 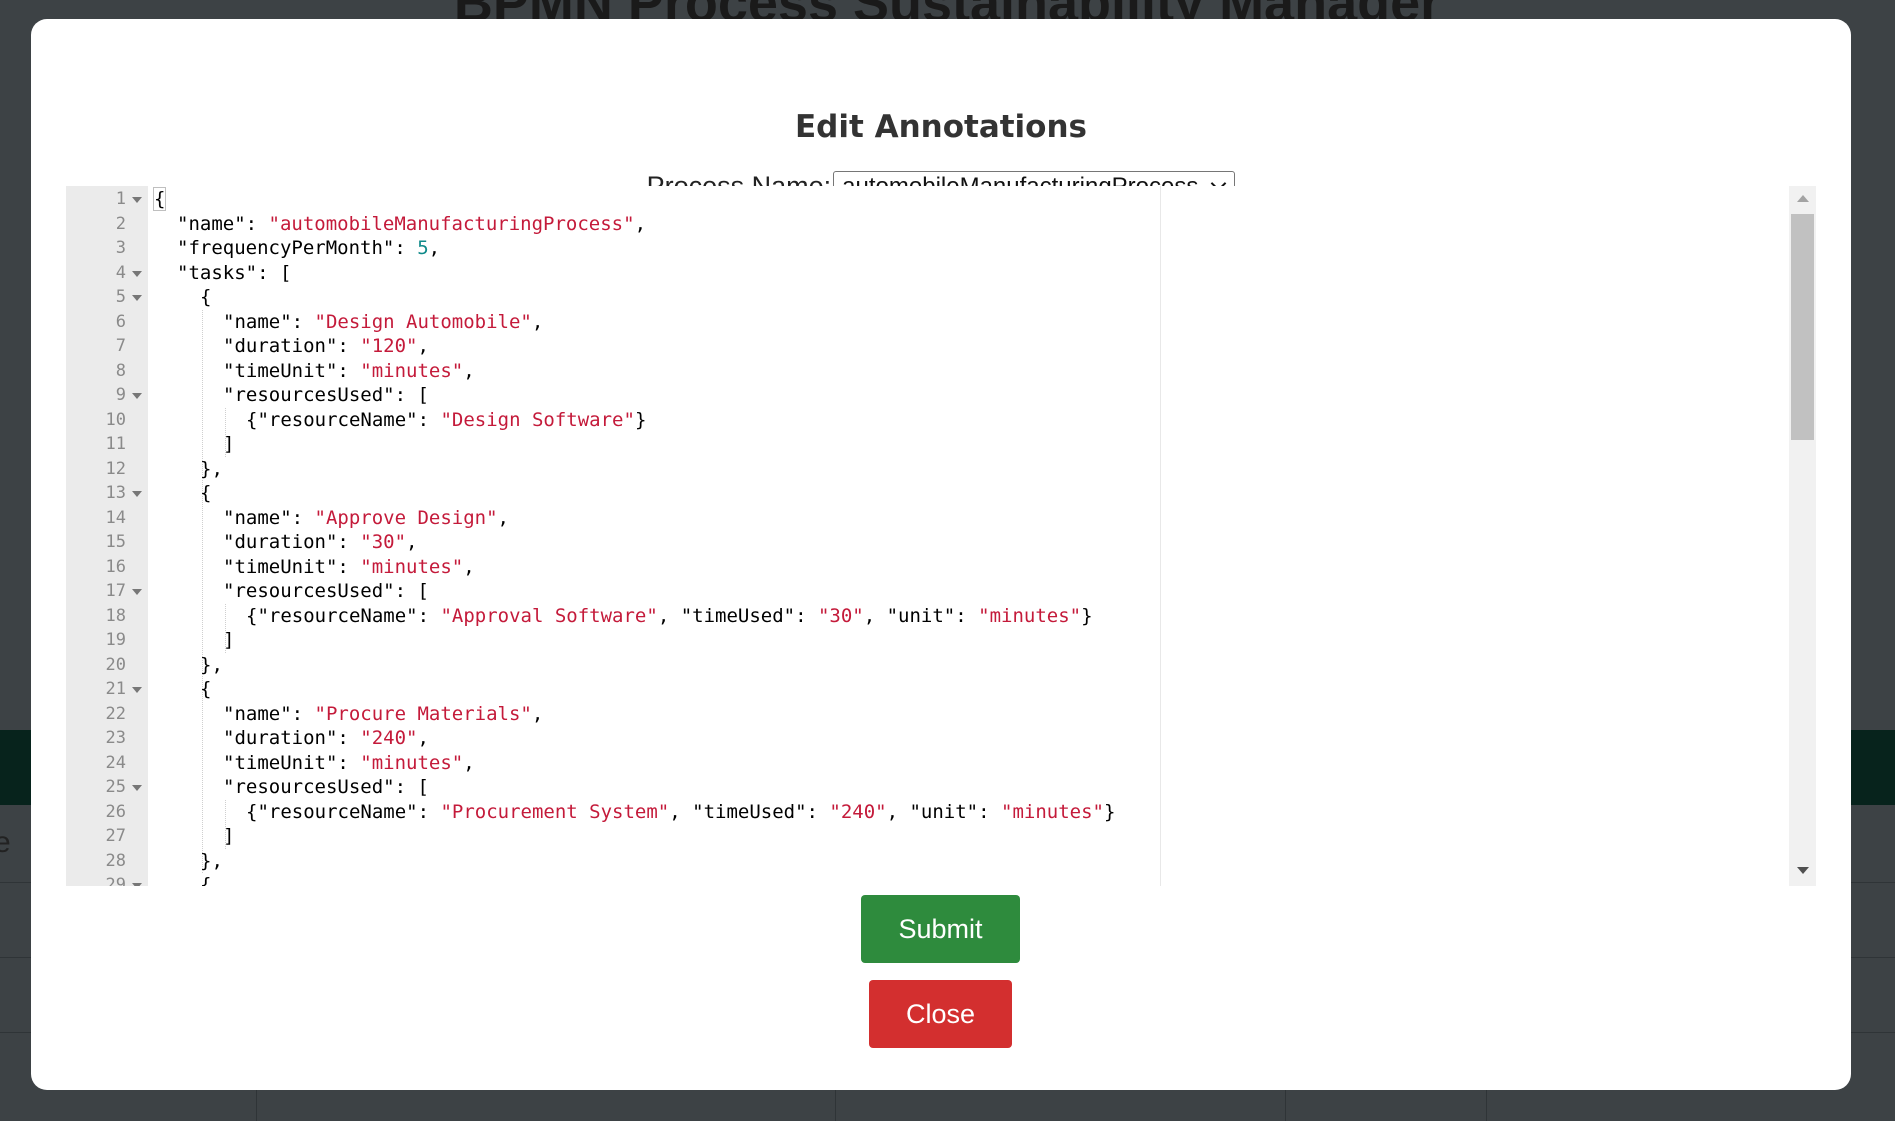 I want to click on code-line: "duration": "240",, so click(x=982, y=738).